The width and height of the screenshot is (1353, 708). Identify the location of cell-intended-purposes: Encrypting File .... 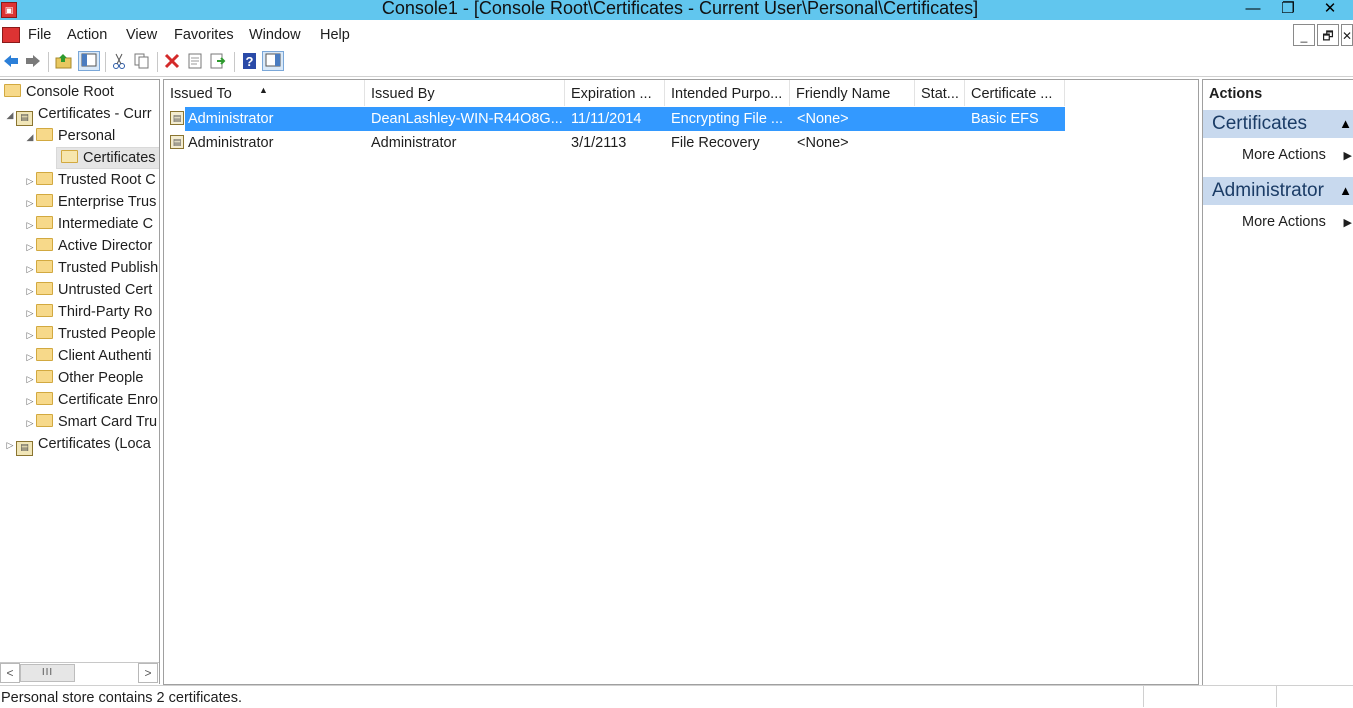
(730, 119).